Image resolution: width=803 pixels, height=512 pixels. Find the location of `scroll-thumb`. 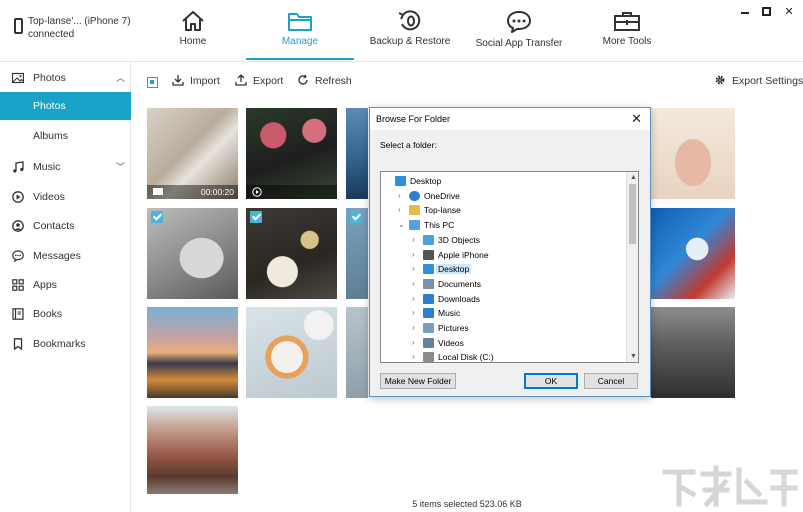

scroll-thumb is located at coordinates (632, 214).